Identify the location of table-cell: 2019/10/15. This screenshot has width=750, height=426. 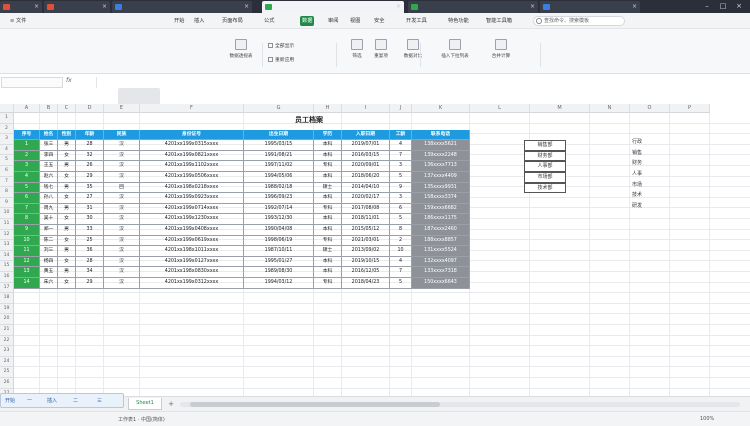
(366, 262).